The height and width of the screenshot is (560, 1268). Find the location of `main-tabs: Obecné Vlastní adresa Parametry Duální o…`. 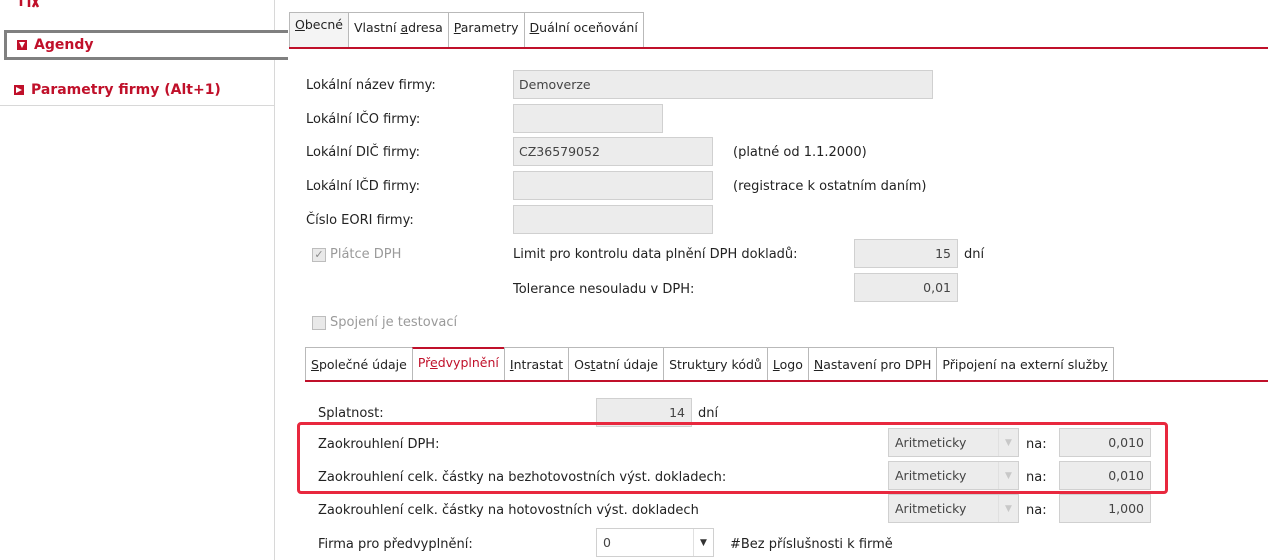

main-tabs: Obecné Vlastní adresa Parametry Duální o… is located at coordinates (466, 30).